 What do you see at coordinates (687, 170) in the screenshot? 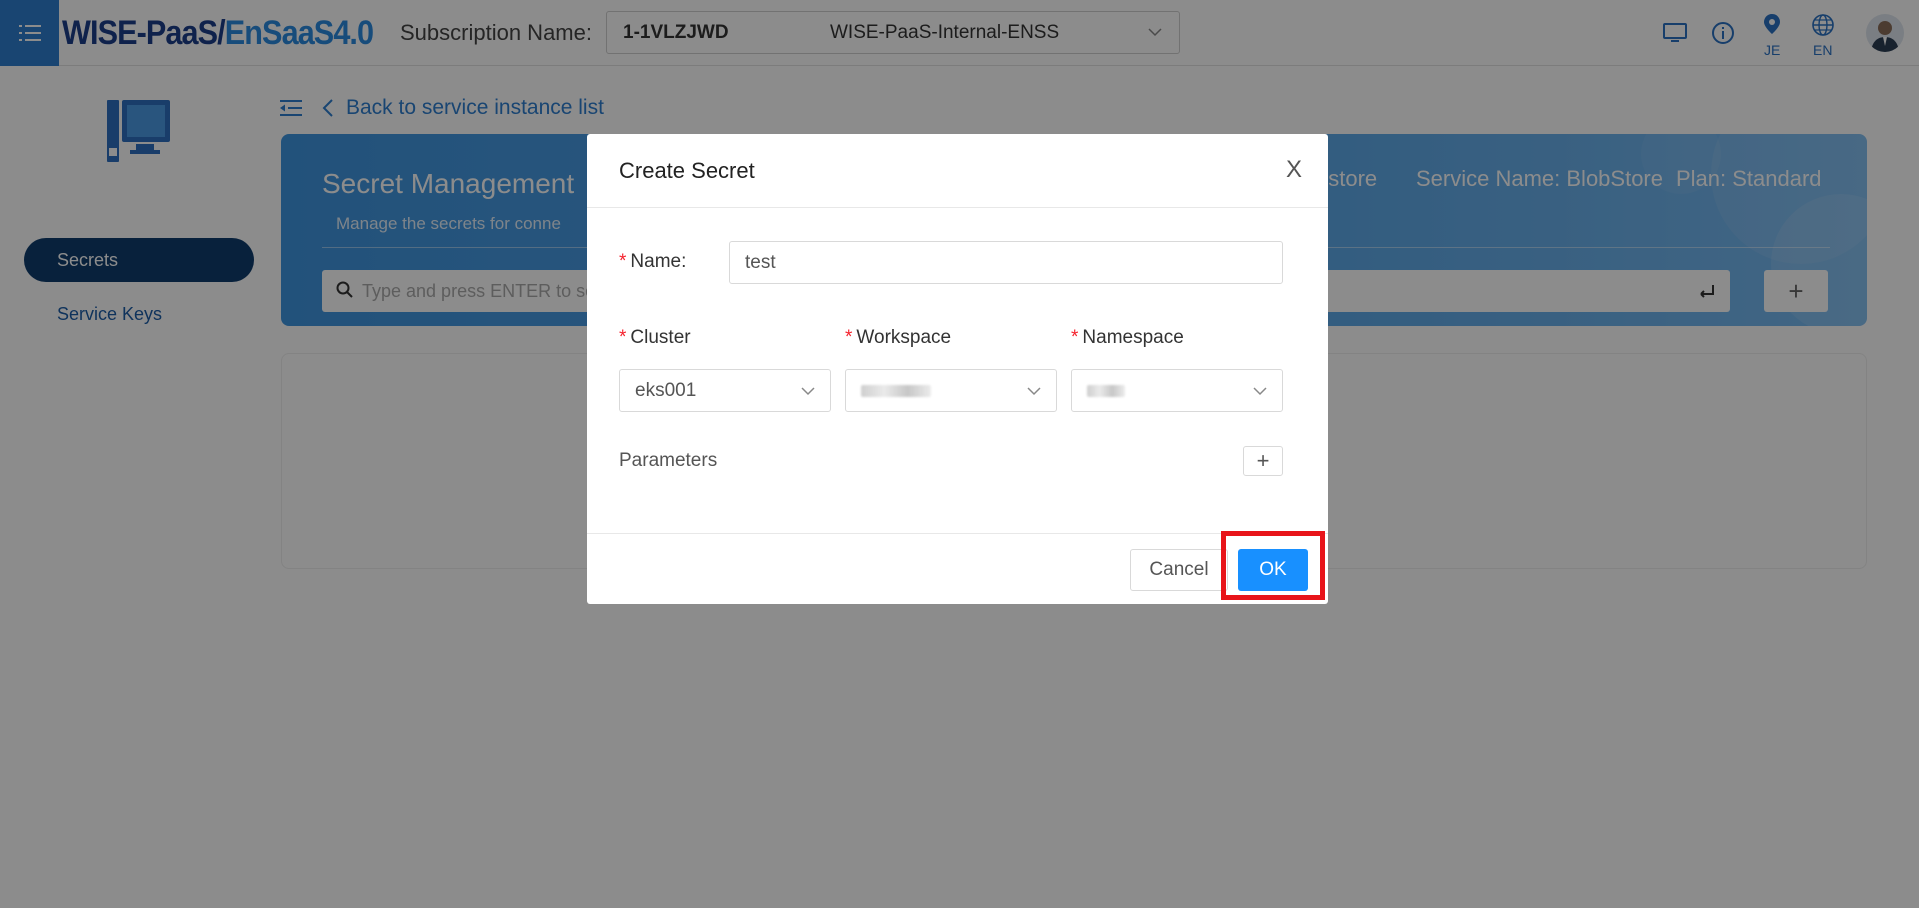
I see `modal-title: Create Secret` at bounding box center [687, 170].